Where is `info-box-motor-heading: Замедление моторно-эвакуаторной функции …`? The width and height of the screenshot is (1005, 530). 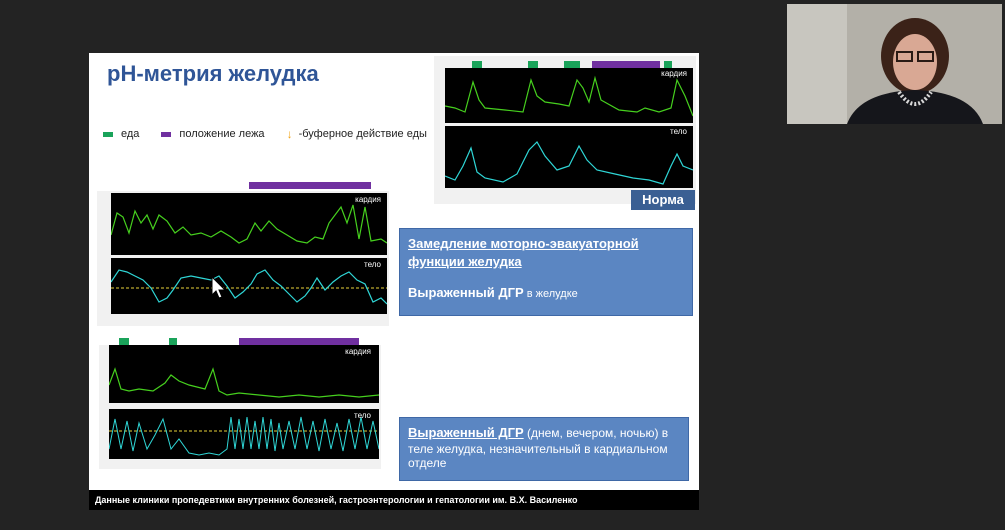 info-box-motor-heading: Замедление моторно-эвакуаторной функции … is located at coordinates (523, 252).